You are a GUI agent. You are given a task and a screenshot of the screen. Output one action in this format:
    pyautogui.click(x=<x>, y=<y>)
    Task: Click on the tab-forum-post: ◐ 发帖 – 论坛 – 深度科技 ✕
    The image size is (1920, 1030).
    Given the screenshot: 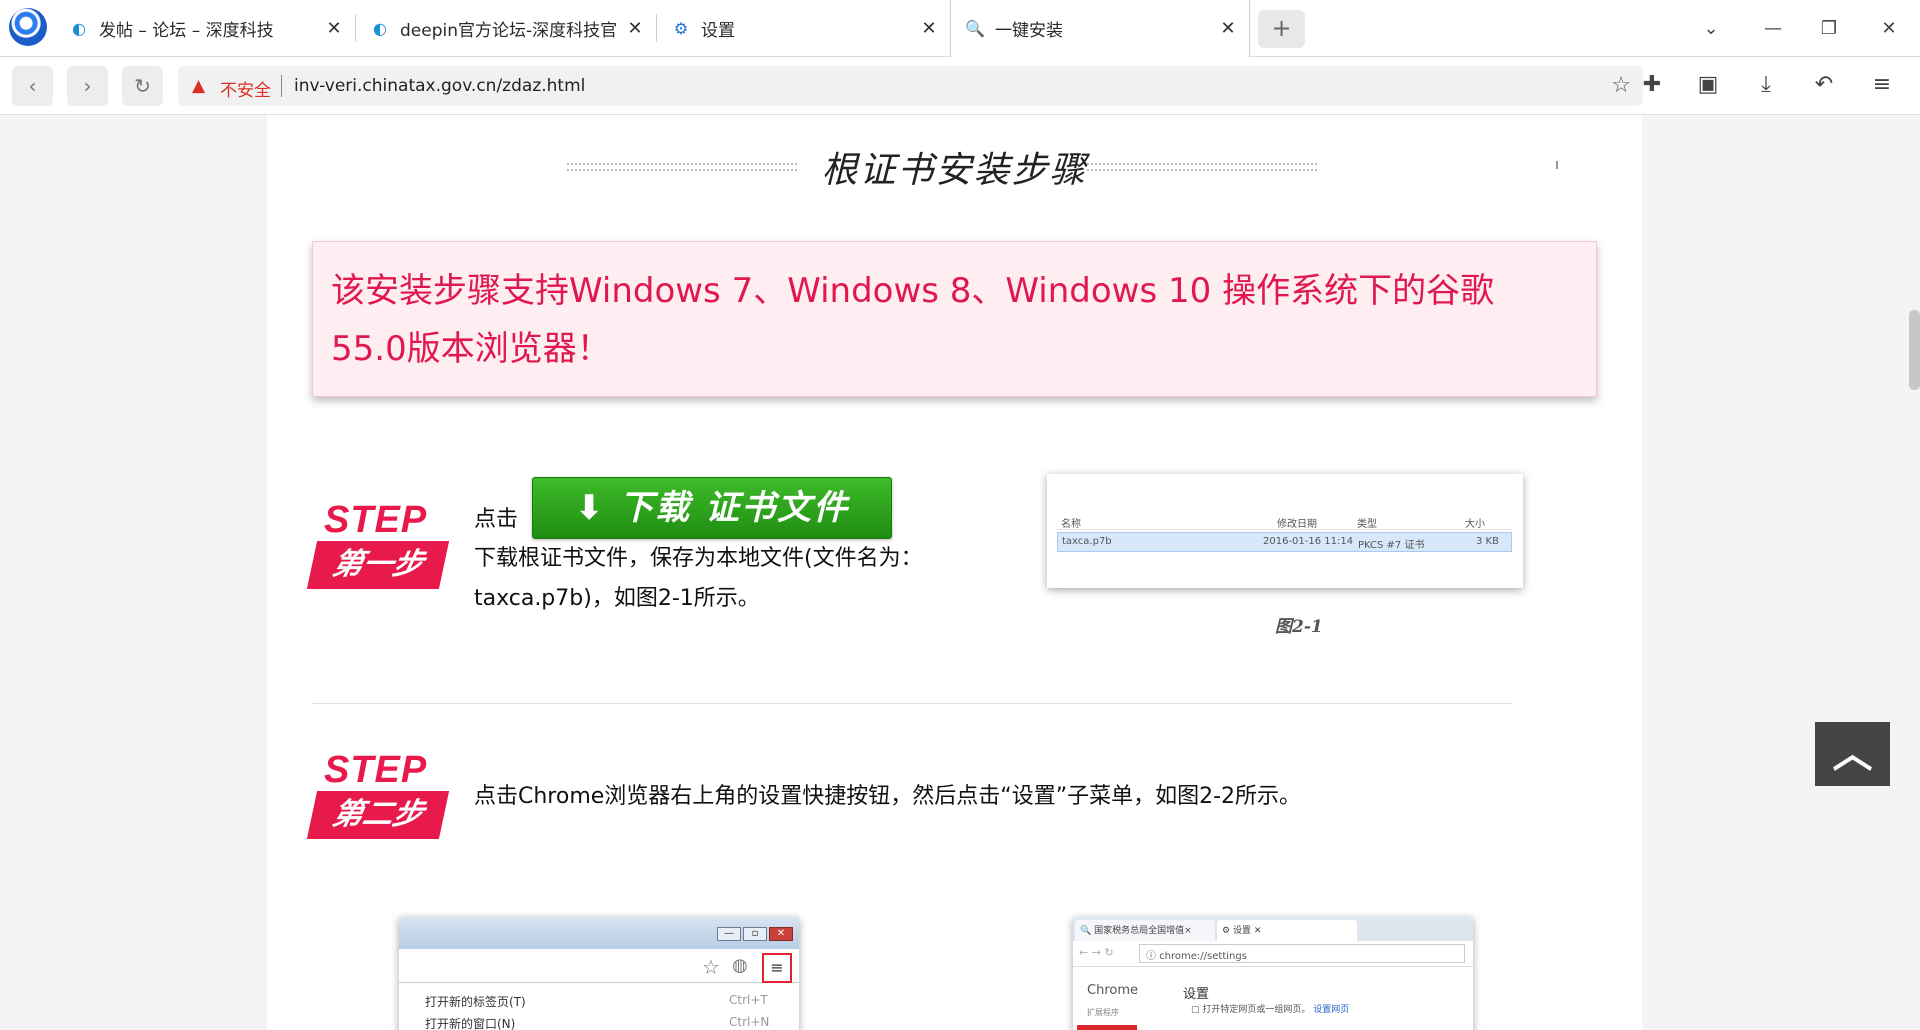 What is the action you would take?
    pyautogui.click(x=205, y=28)
    